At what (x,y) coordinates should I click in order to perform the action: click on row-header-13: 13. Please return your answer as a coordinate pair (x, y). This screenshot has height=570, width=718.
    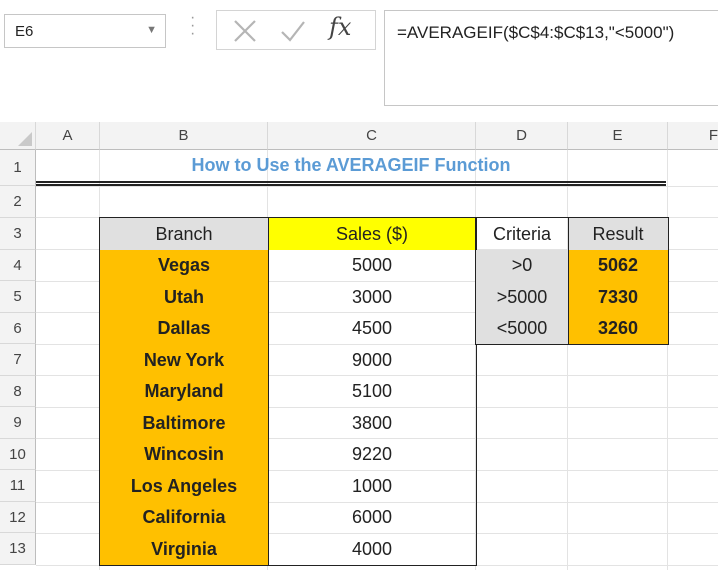
    Looking at the image, I should click on (18, 549).